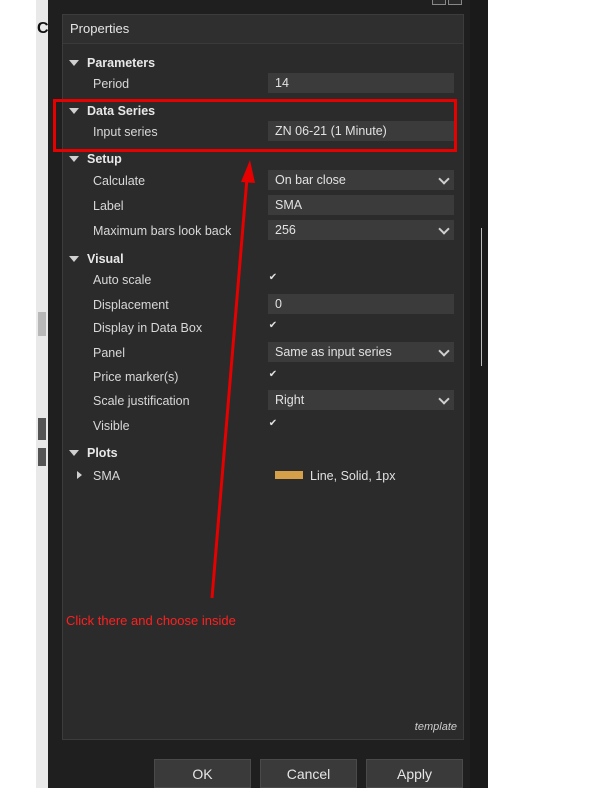  I want to click on auto-scale-label: Auto scale, so click(122, 280).